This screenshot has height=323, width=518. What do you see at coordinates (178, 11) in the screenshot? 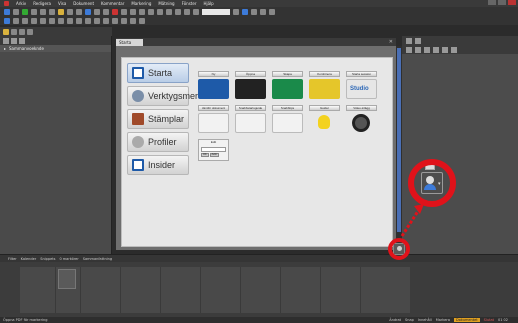
I see `arrow-icon` at bounding box center [178, 11].